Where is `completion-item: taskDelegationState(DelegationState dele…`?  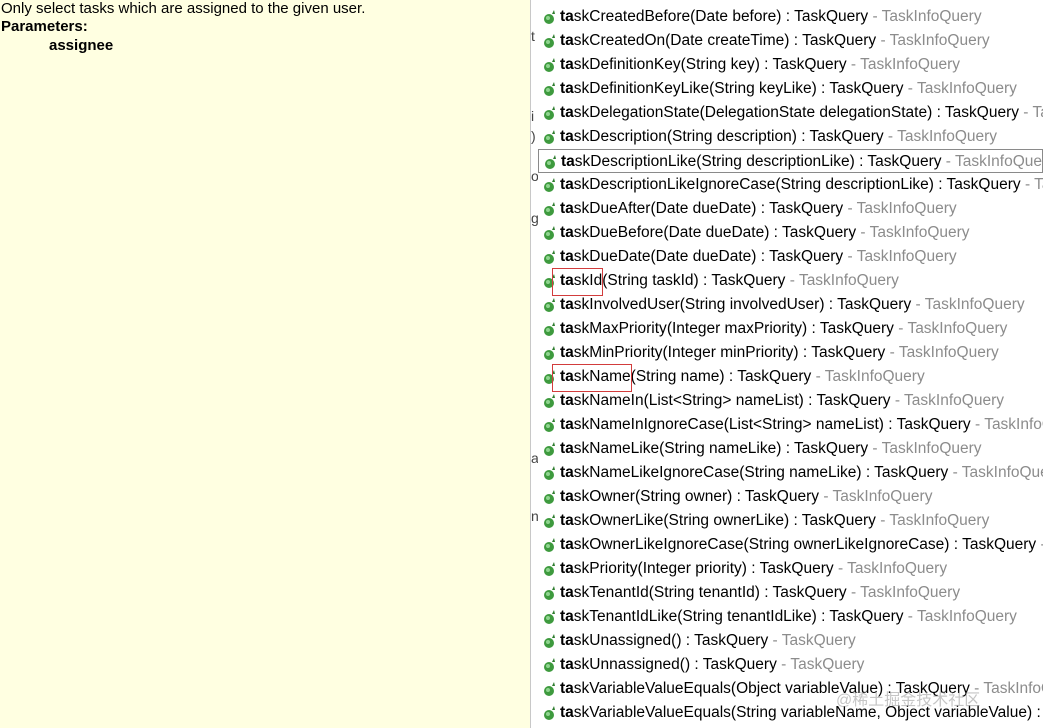 completion-item: taskDelegationState(DelegationState dele… is located at coordinates (790, 113).